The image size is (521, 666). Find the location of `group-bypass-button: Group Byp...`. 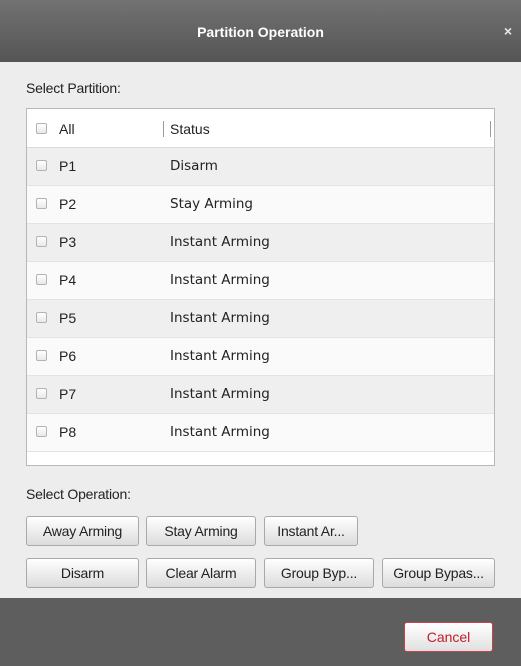

group-bypass-button: Group Byp... is located at coordinates (319, 573).